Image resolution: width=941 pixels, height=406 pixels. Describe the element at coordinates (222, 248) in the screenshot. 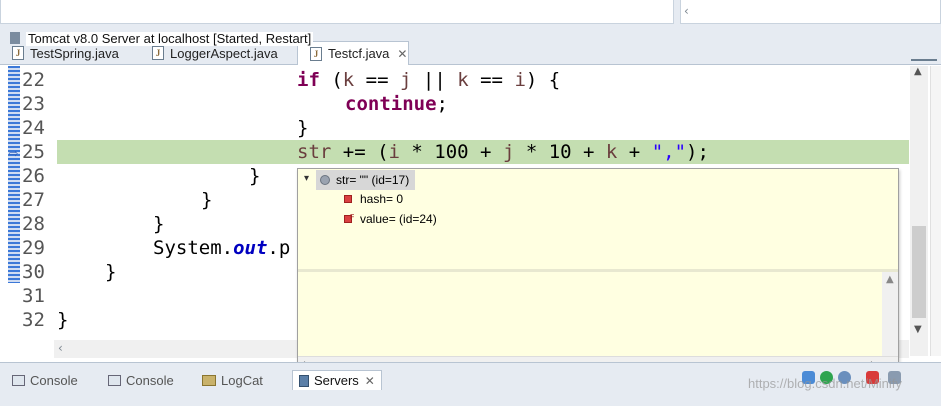

I see `code-line-29: System.out.p` at that location.